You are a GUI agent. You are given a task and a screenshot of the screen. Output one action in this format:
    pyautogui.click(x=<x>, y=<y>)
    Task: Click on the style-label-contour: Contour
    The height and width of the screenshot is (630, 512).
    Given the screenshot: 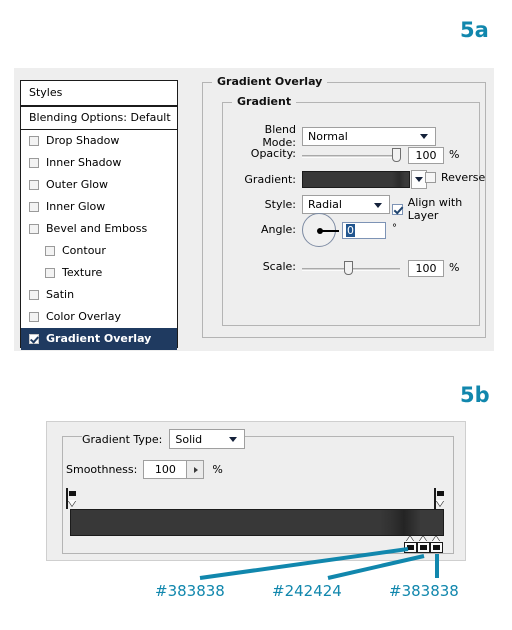 What is the action you would take?
    pyautogui.click(x=84, y=250)
    